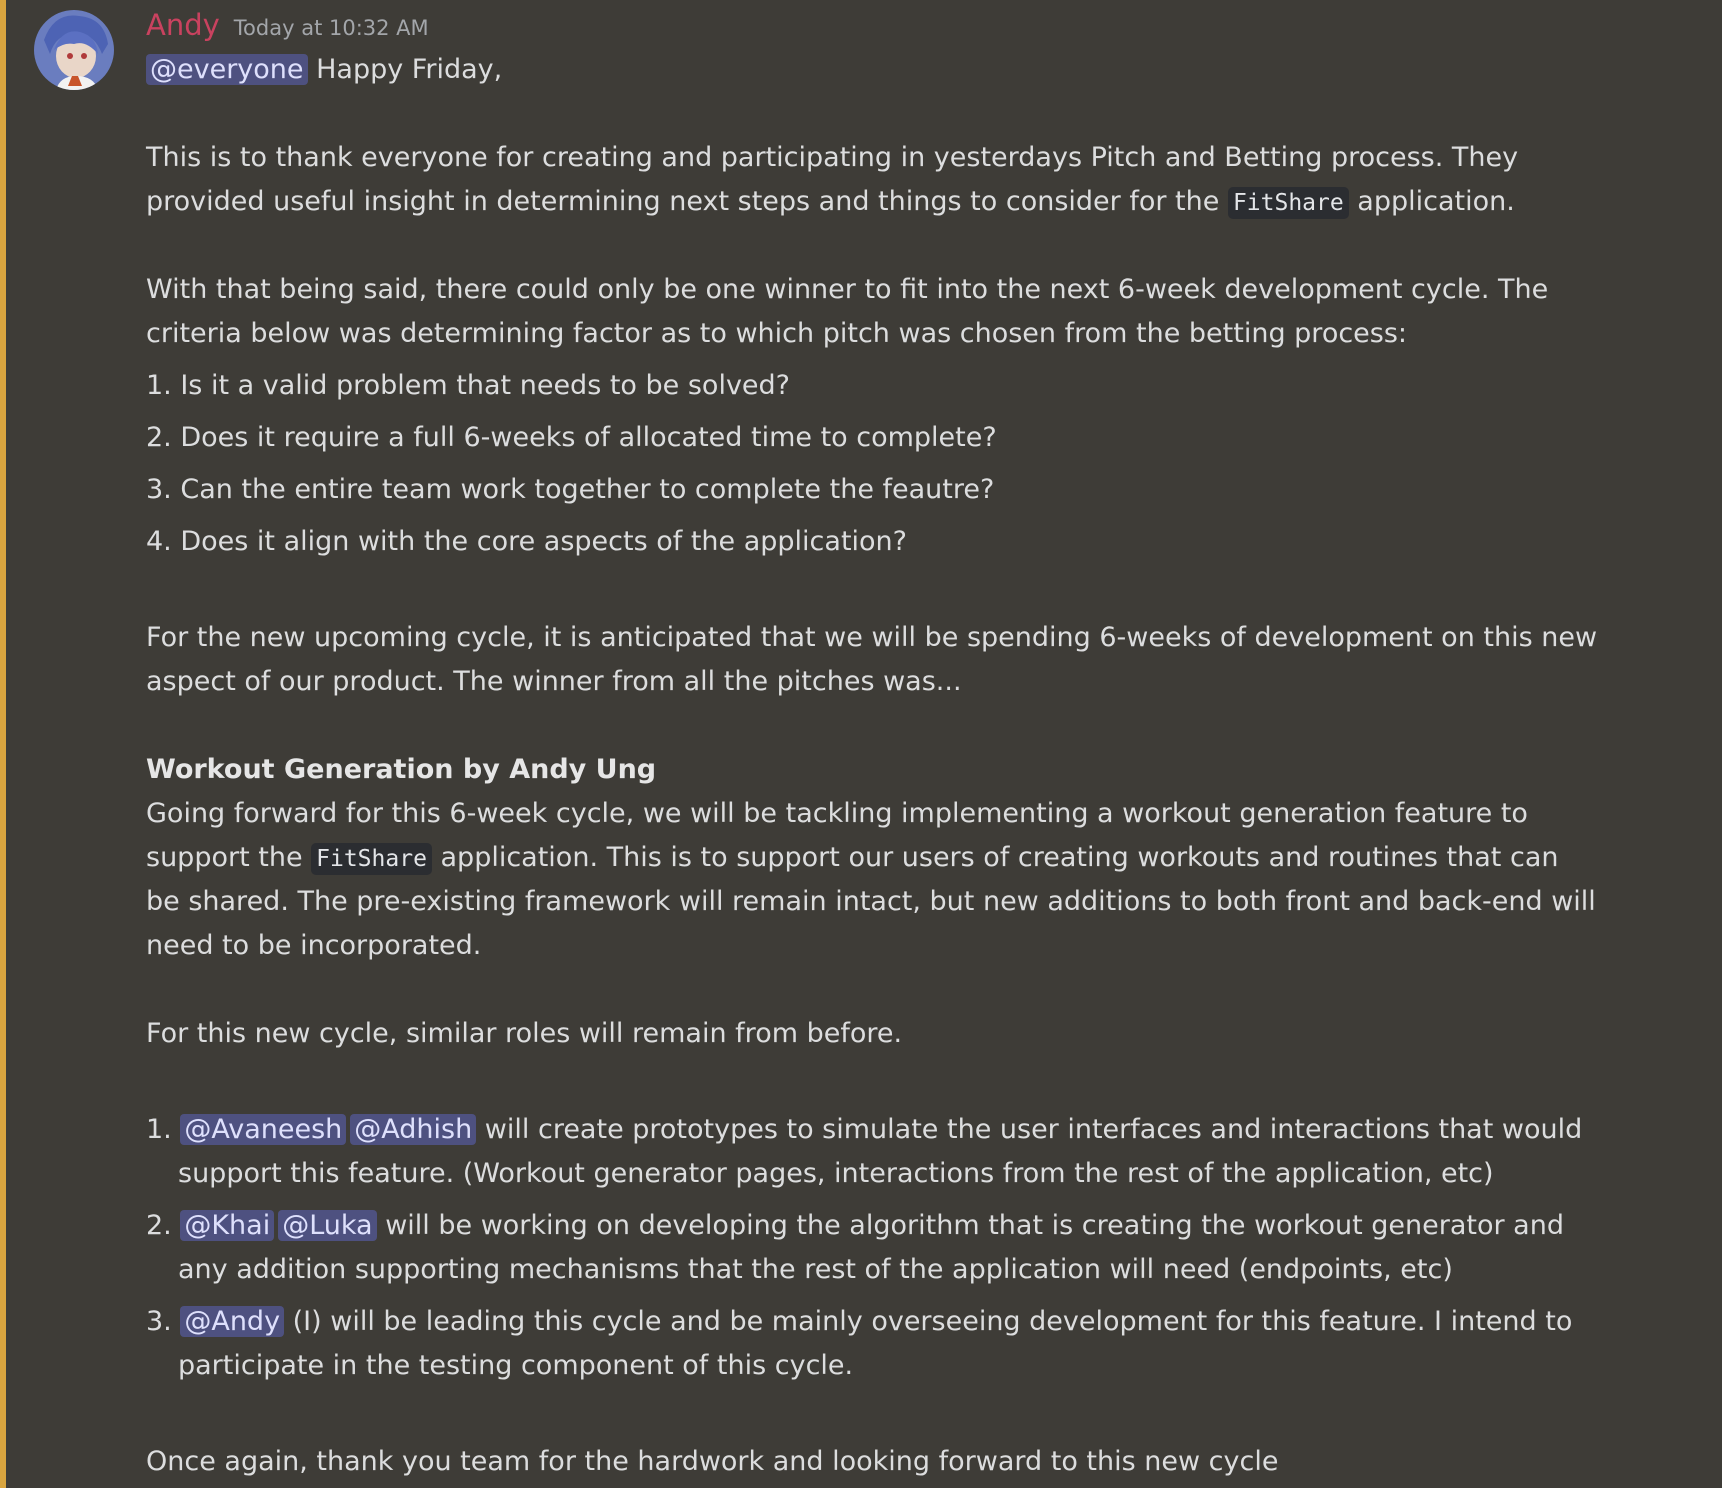  Describe the element at coordinates (163, 1321) in the screenshot. I see `list-number: 3.` at that location.